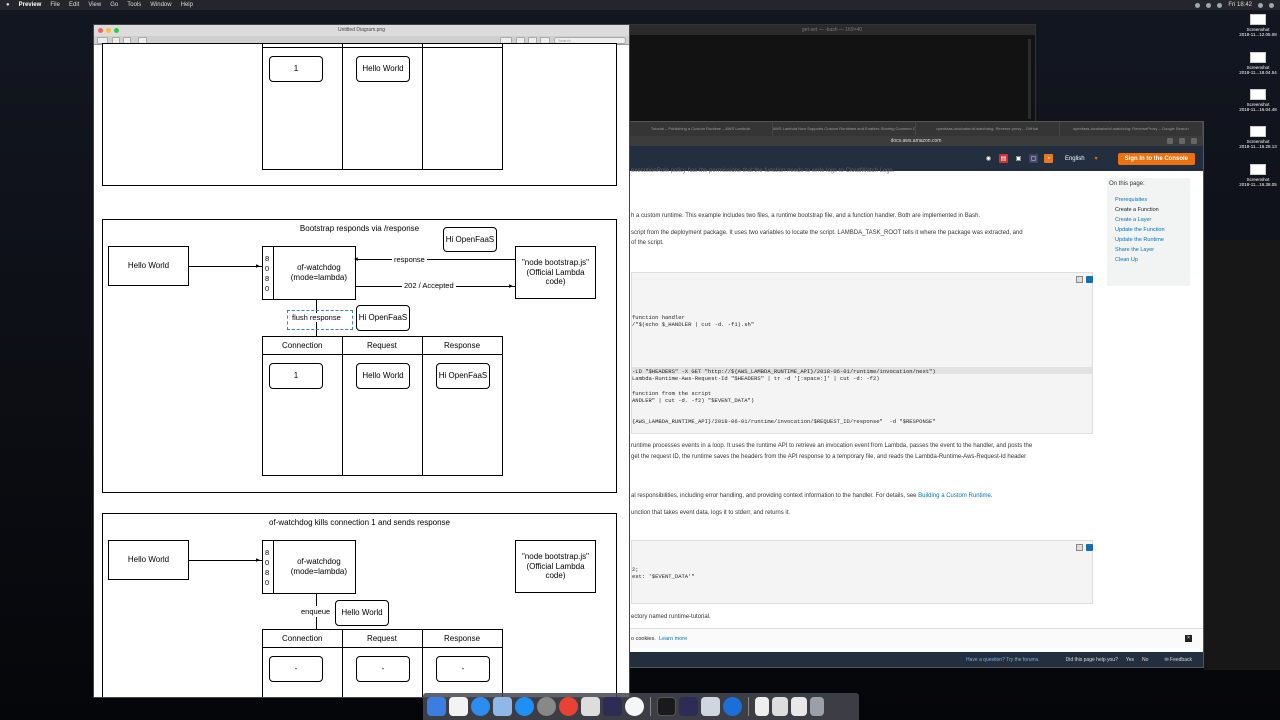  Describe the element at coordinates (693, 324) in the screenshot. I see `code-line: /"$(echo $_HANDLER | cut -d. -f1).sh"` at that location.